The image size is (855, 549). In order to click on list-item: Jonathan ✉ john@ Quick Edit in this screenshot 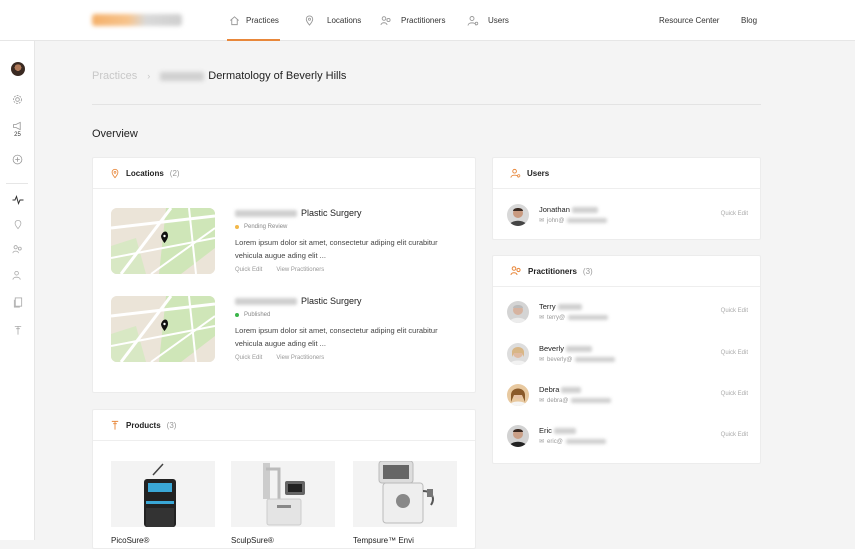, I will do `click(627, 214)`.